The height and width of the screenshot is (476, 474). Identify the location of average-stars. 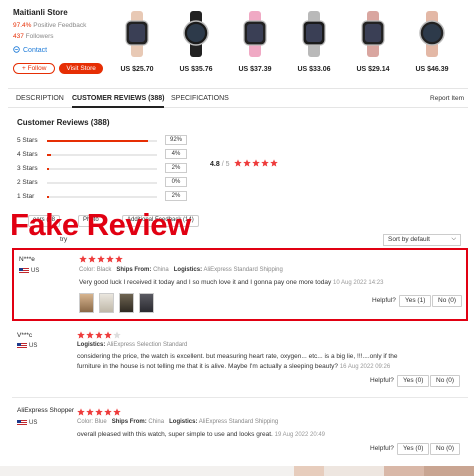
(256, 163).